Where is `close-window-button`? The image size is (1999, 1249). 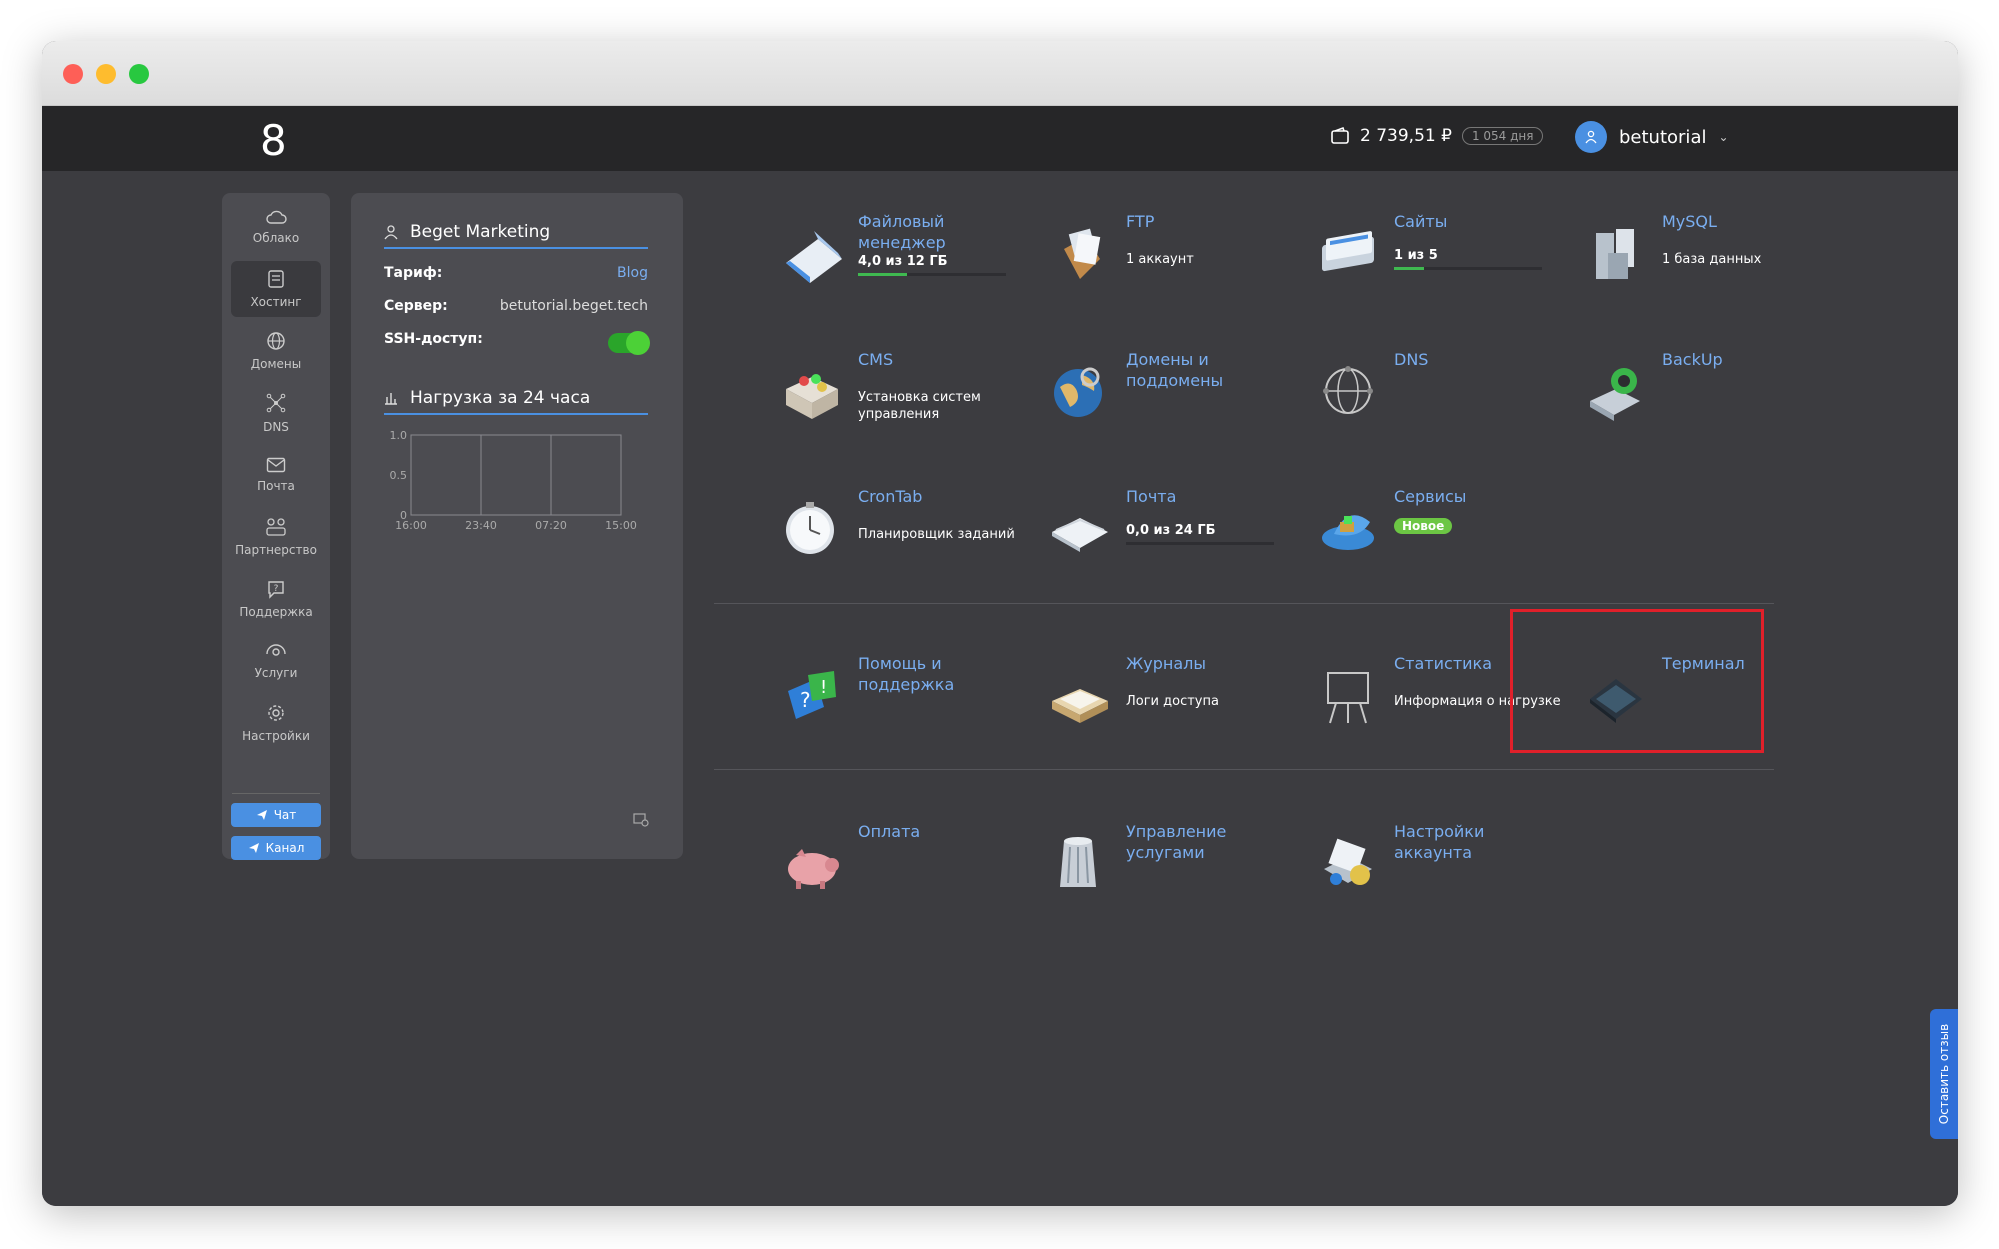 close-window-button is located at coordinates (73, 74).